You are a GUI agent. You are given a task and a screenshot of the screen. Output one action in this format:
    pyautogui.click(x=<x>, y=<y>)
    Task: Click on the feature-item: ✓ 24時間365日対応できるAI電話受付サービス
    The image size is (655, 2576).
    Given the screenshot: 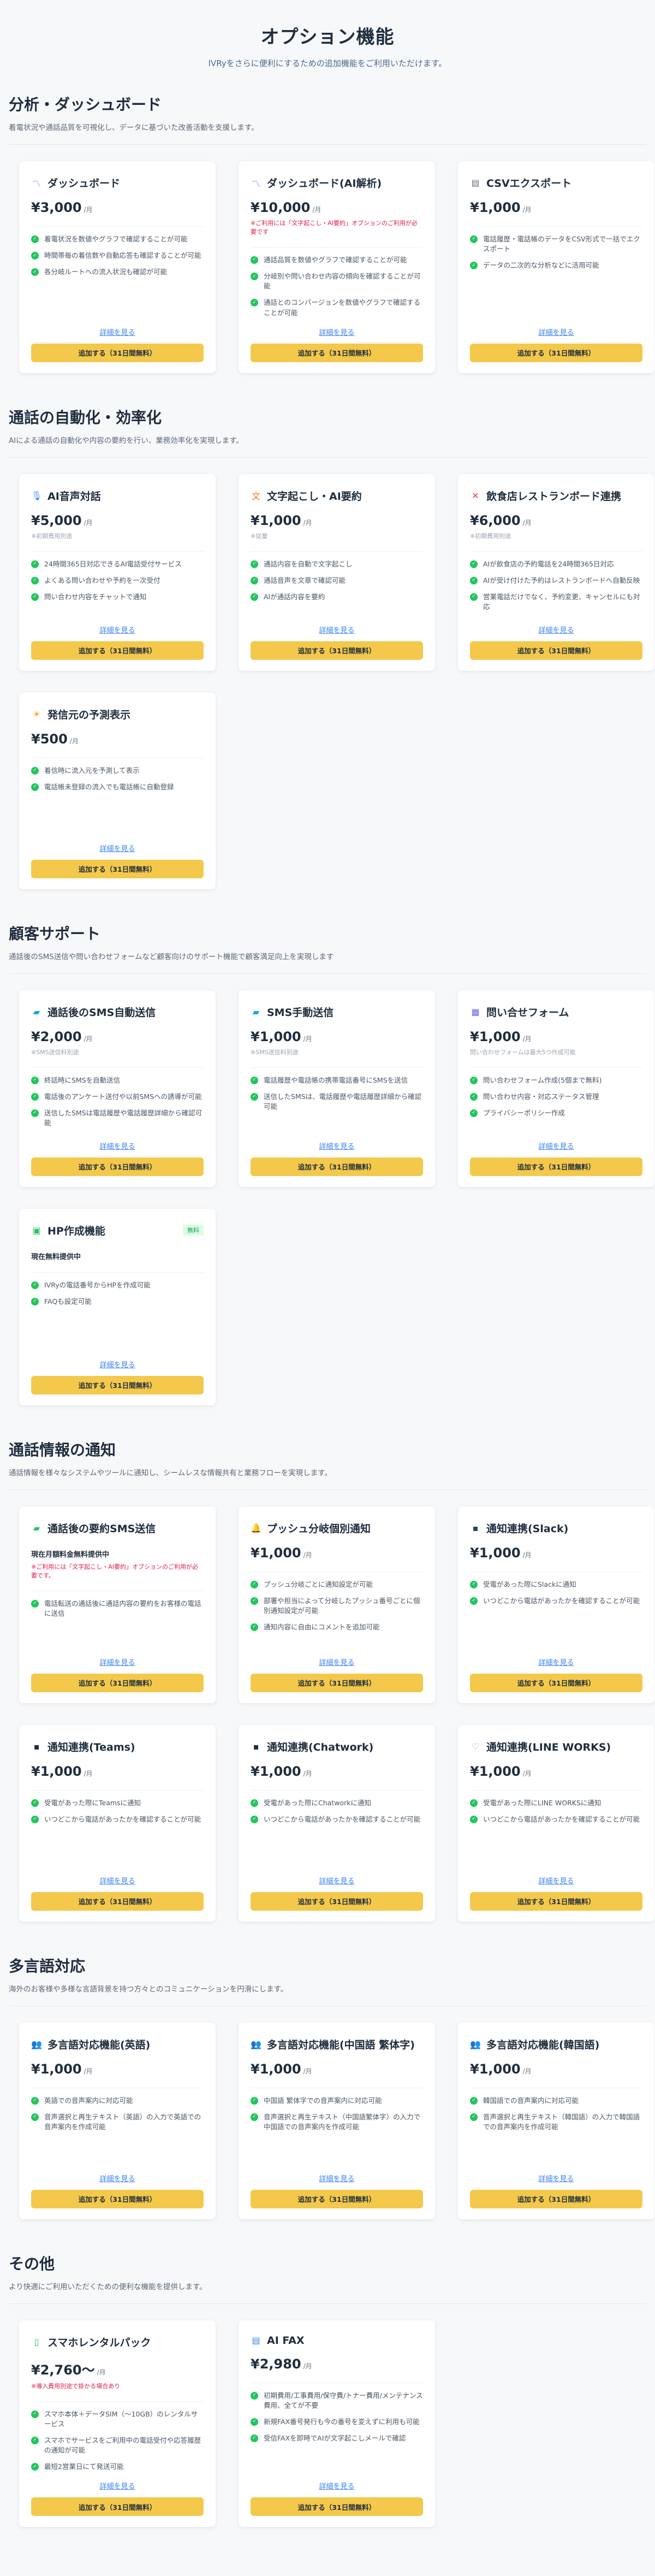 What is the action you would take?
    pyautogui.click(x=117, y=564)
    